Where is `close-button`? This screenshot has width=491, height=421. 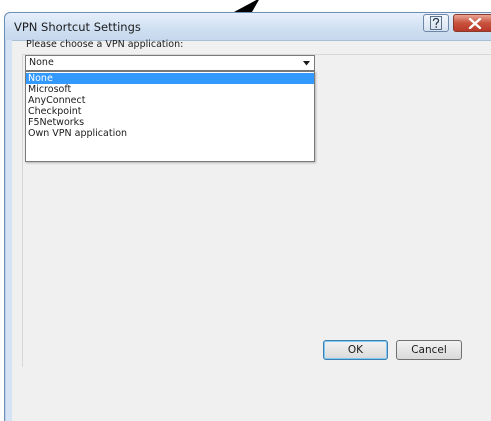
close-button is located at coordinates (472, 23).